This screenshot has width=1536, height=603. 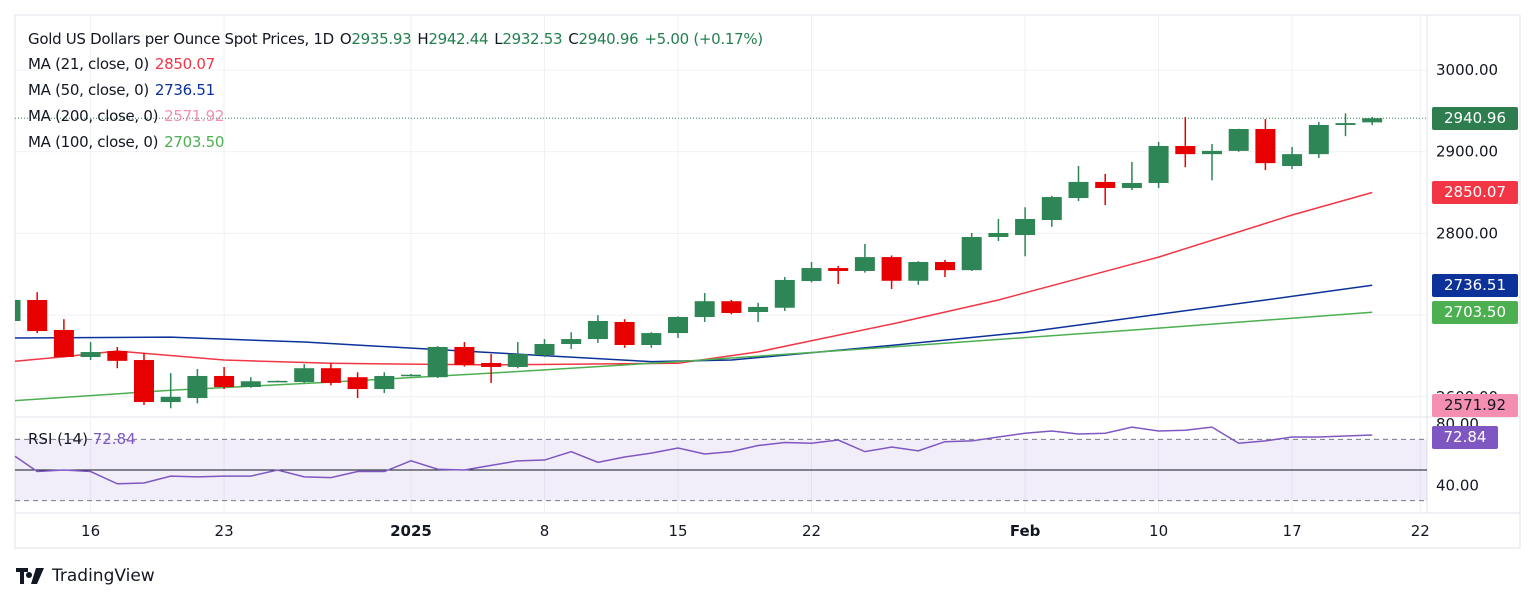 I want to click on price-tick-label: 2900.00, so click(x=1467, y=152).